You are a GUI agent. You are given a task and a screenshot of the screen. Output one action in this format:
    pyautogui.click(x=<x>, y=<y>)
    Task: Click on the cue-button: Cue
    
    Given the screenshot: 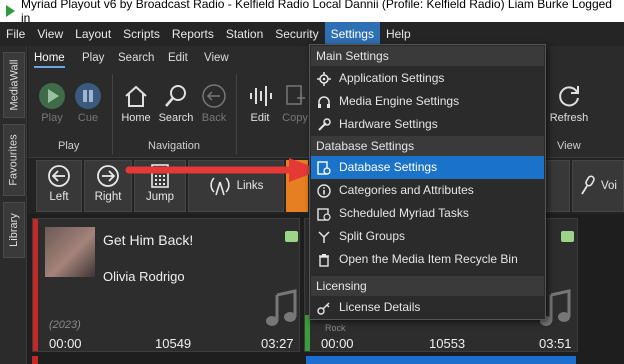 What is the action you would take?
    pyautogui.click(x=88, y=108)
    